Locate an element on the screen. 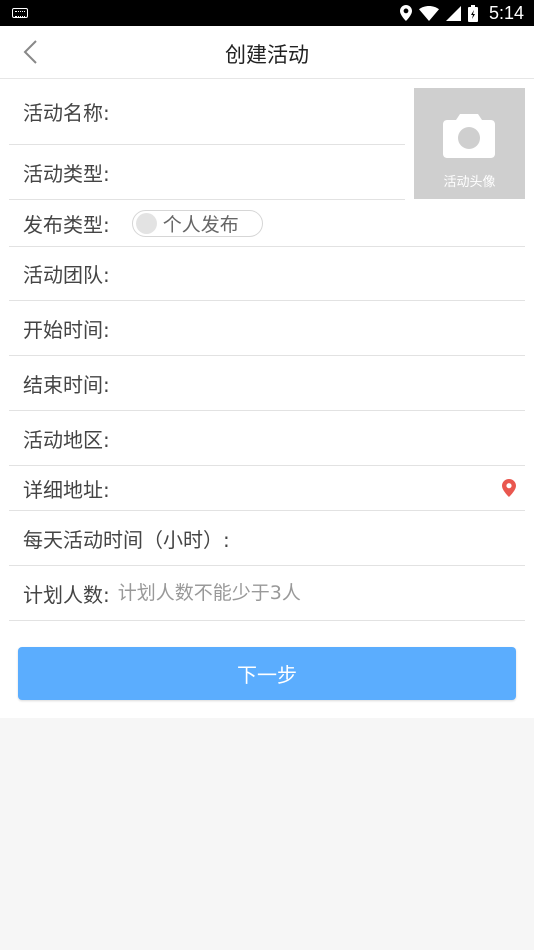 The height and width of the screenshot is (950, 534). activity-type-label: 活动类型: is located at coordinates (66, 173).